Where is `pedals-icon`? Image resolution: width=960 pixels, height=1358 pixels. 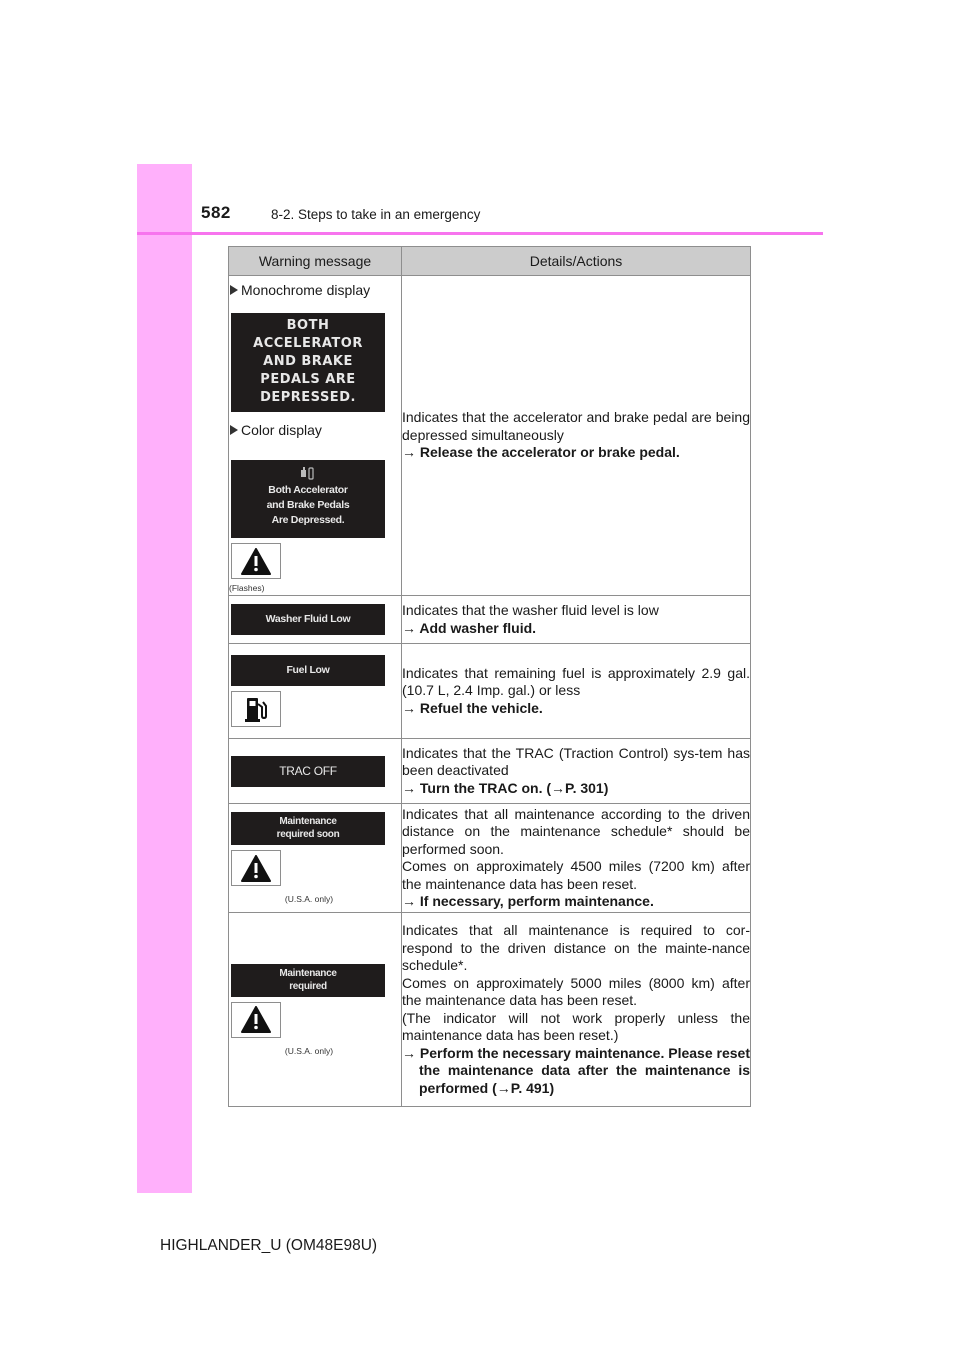
pedals-icon is located at coordinates (308, 474).